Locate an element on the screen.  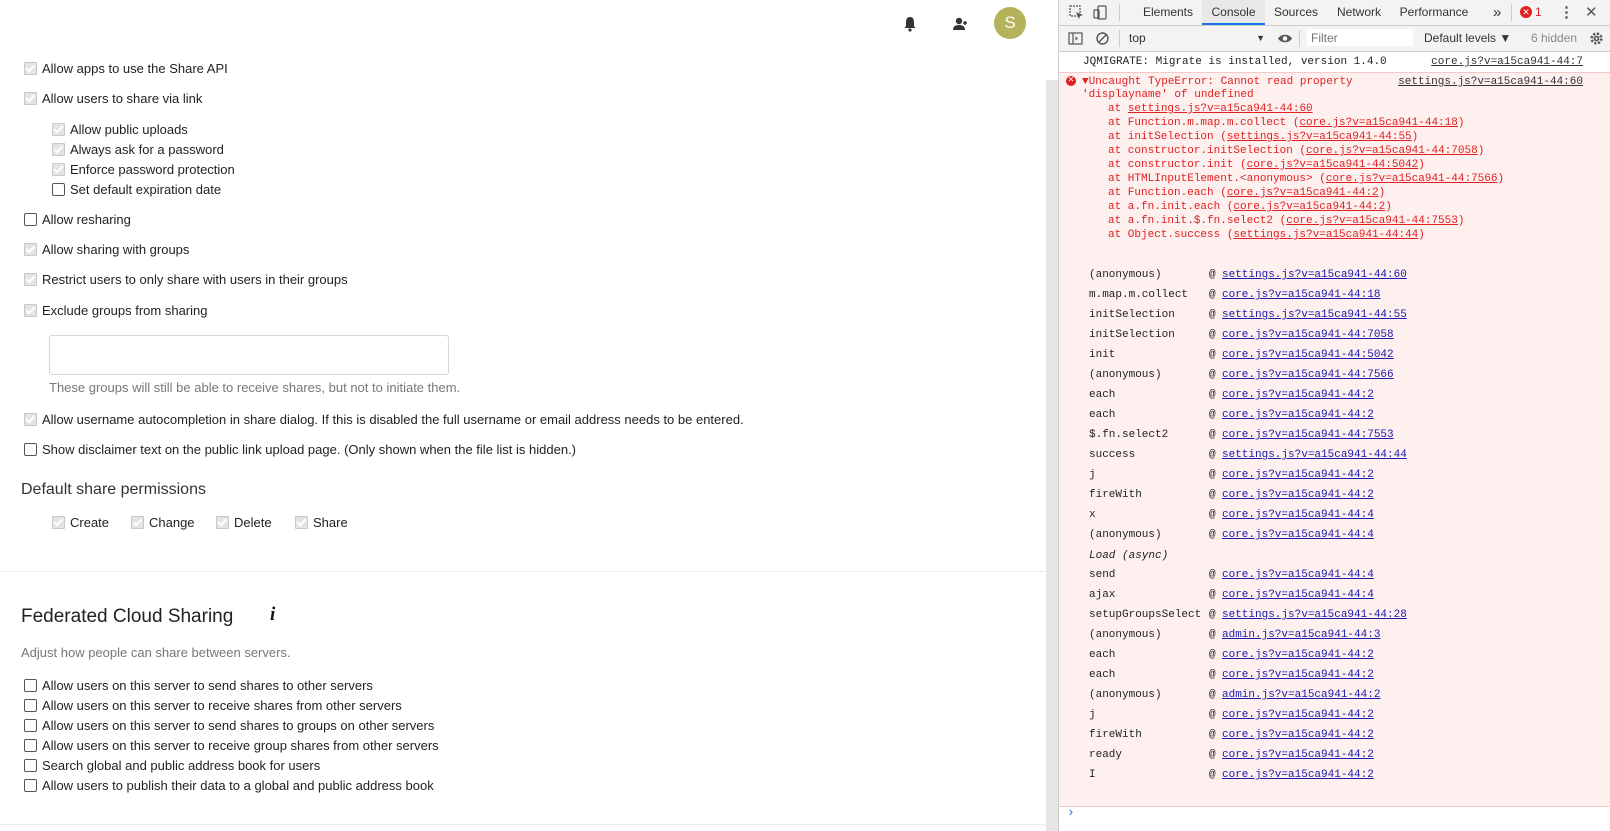
share-option-checkbox: Allow users to share via link is located at coordinates (113, 98).